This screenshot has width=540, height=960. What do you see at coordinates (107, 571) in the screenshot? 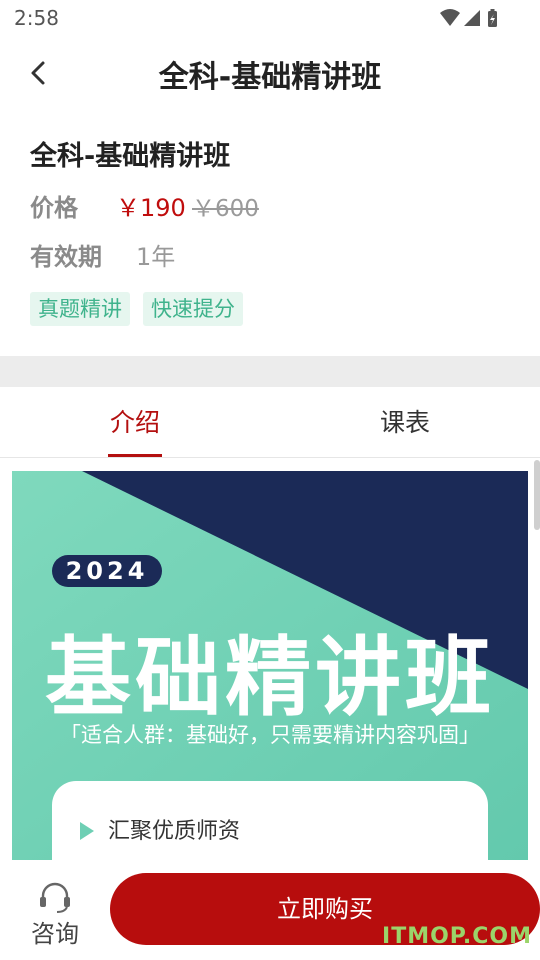
I see `year-badge: 2024` at bounding box center [107, 571].